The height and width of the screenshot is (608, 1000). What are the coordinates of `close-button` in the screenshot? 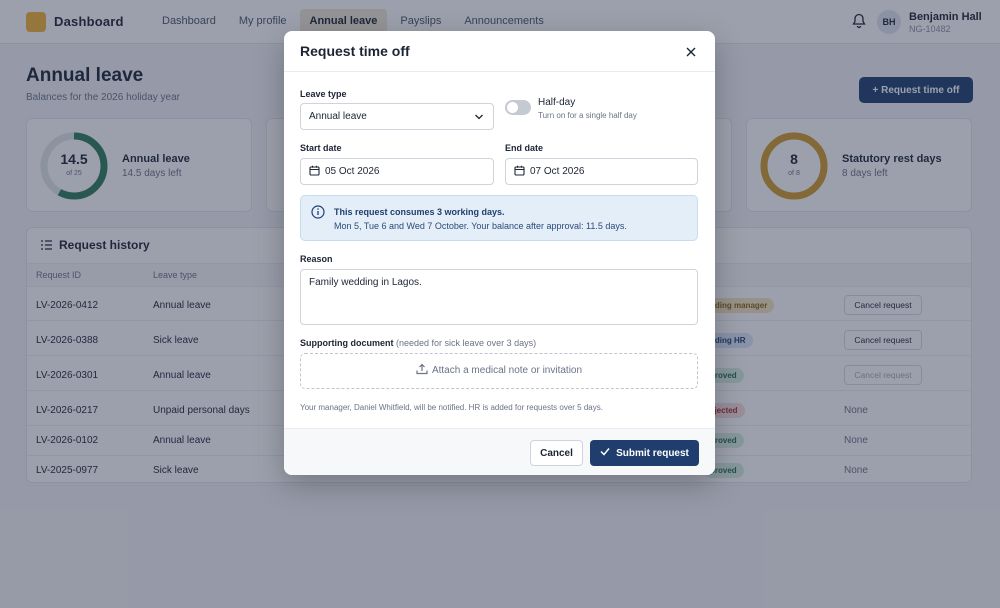 It's located at (691, 52).